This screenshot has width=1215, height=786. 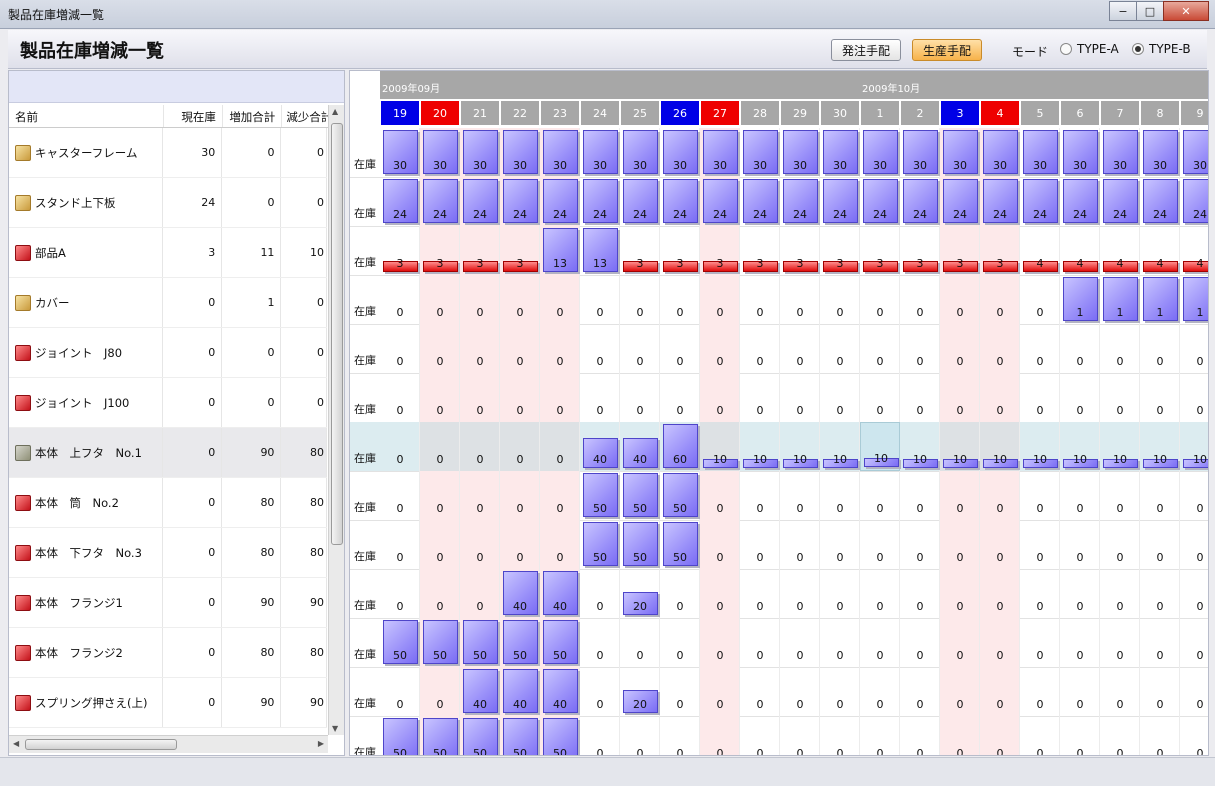 I want to click on scroll-down-icon: ▼, so click(x=335, y=728).